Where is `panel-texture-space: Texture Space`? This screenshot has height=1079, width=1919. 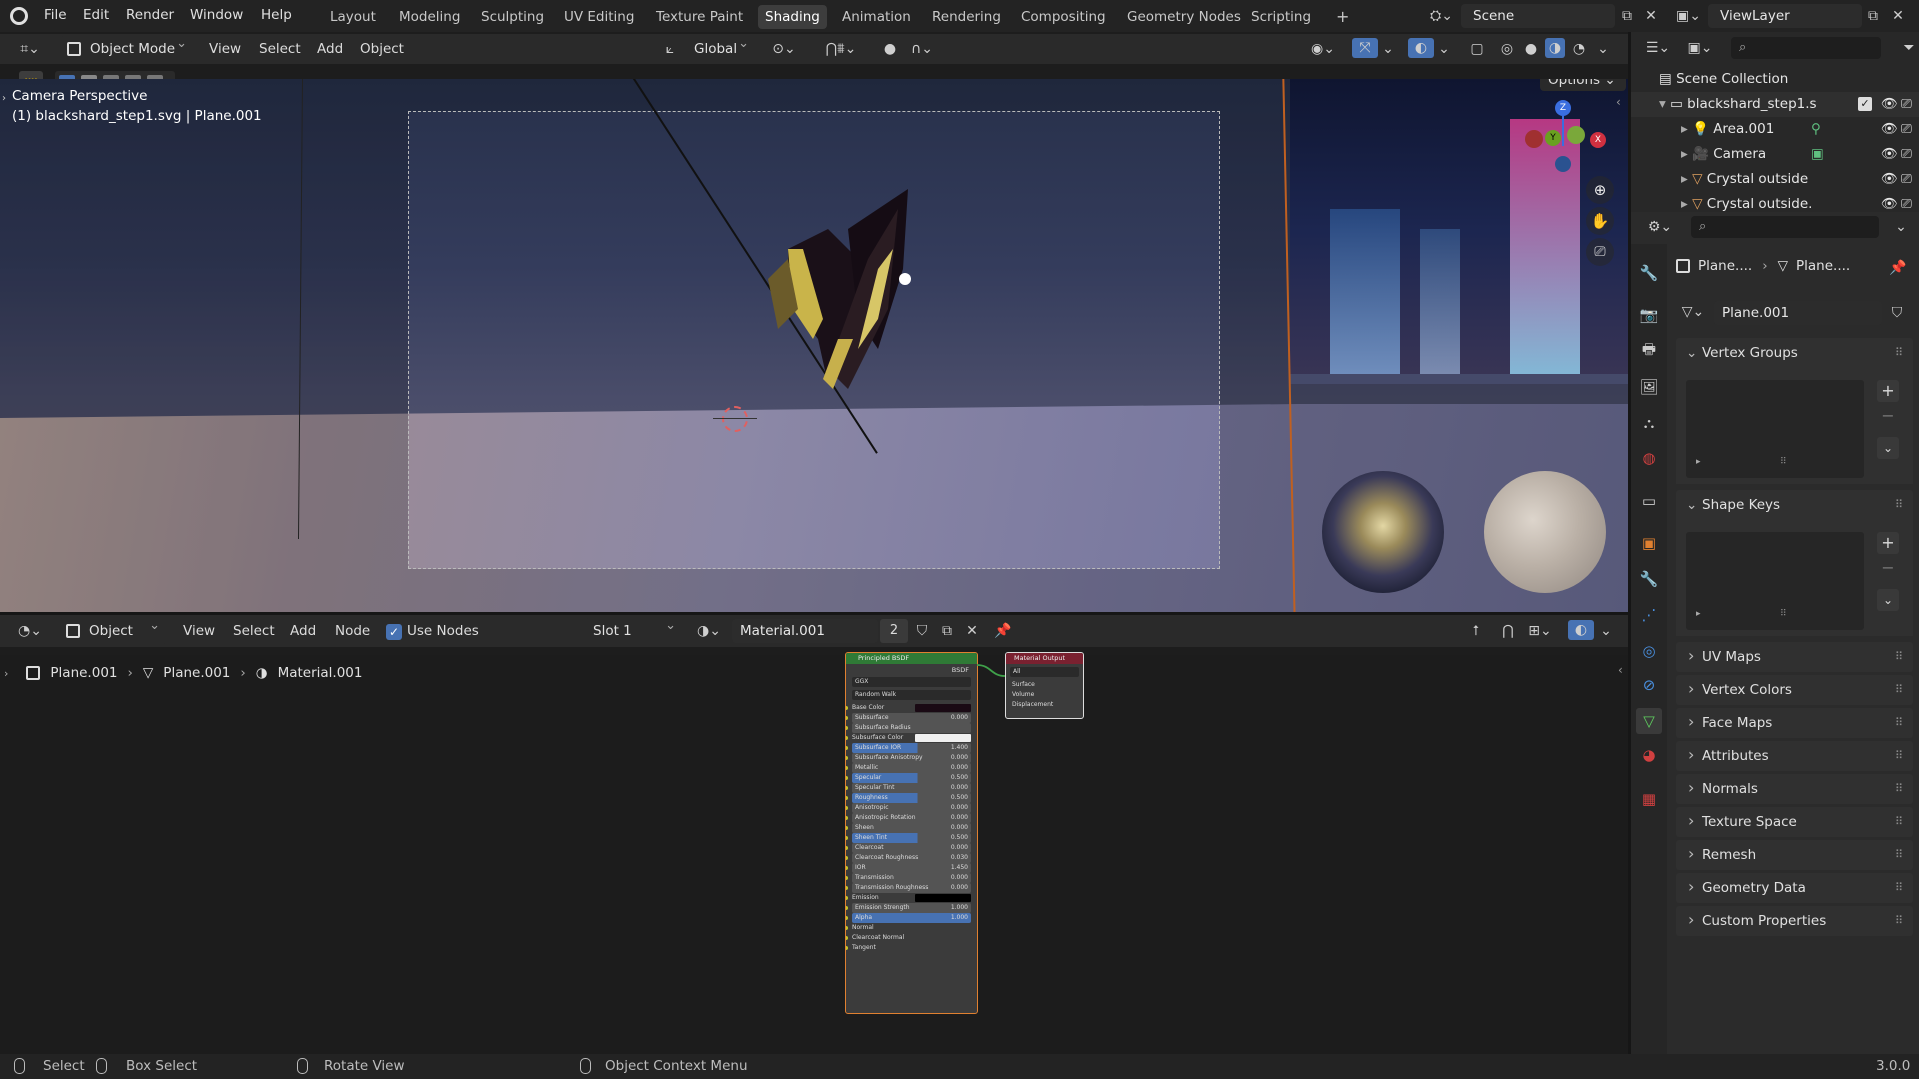
panel-texture-space: Texture Space is located at coordinates (1794, 821).